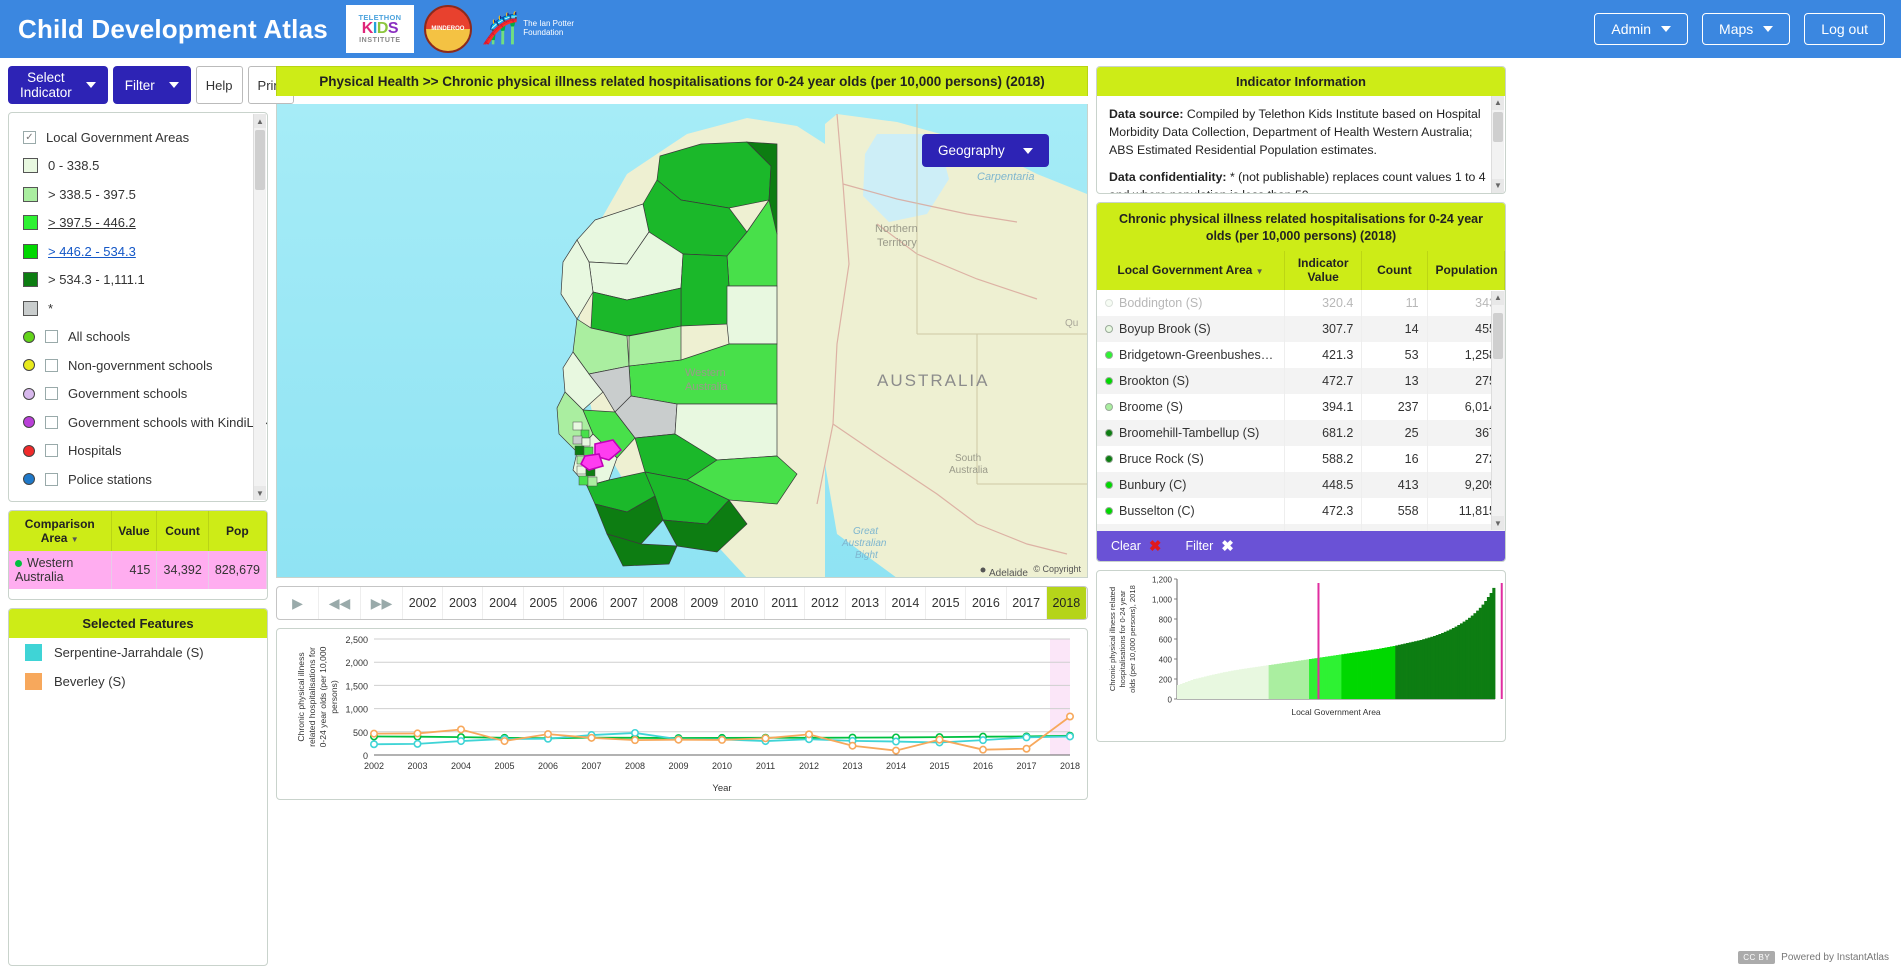  Describe the element at coordinates (906, 603) in the screenshot. I see `timeline-year-2014: 2014` at that location.